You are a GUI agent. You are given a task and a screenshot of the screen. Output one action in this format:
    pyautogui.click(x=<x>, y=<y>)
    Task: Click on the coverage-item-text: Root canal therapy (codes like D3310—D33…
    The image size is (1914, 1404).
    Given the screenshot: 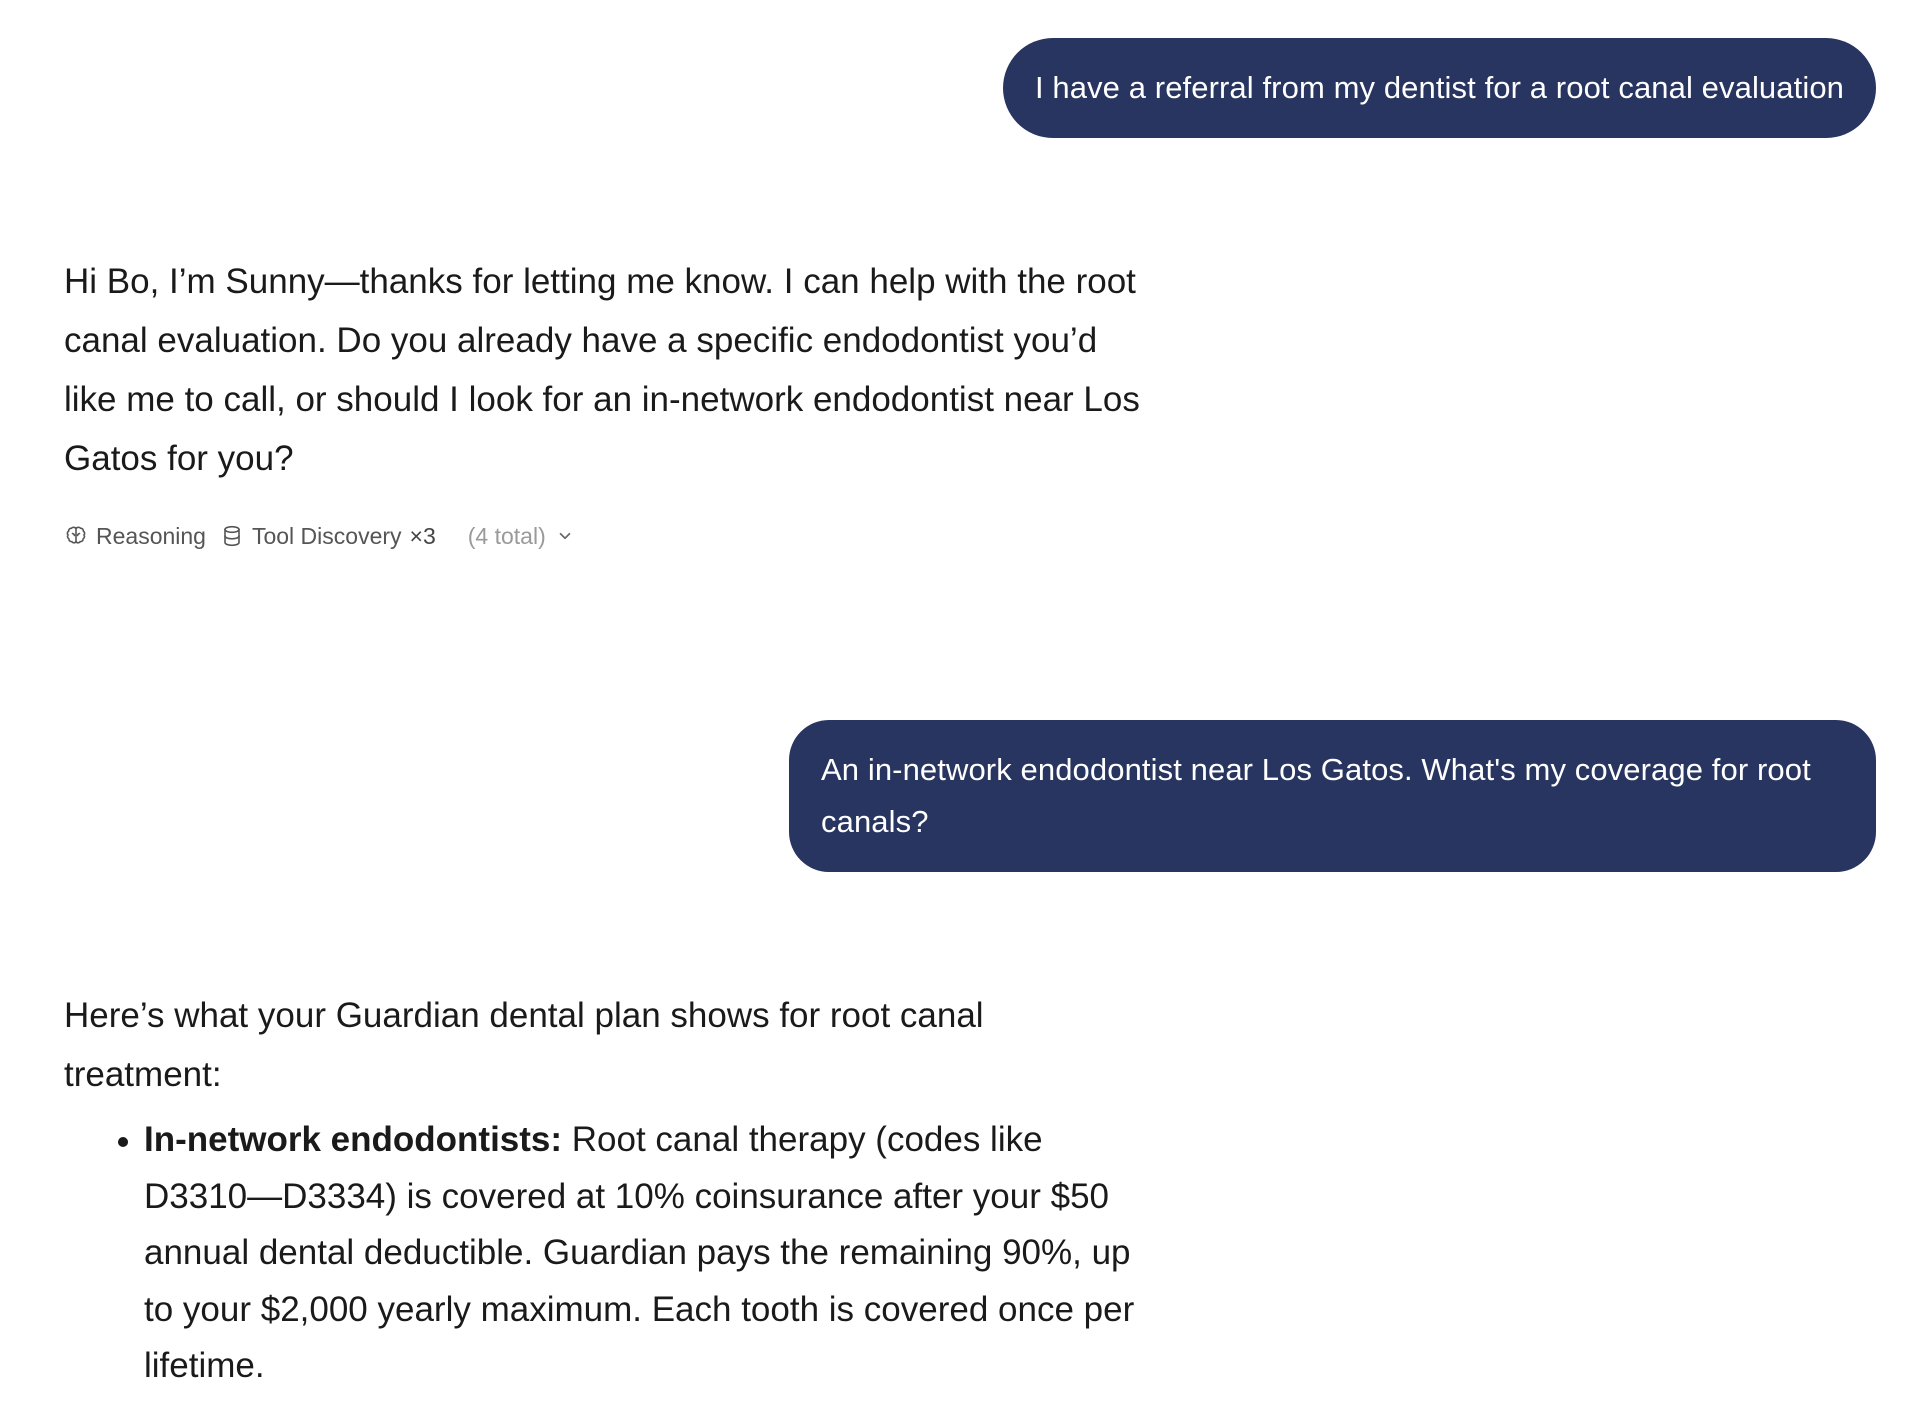 What is the action you would take?
    pyautogui.click(x=639, y=1252)
    